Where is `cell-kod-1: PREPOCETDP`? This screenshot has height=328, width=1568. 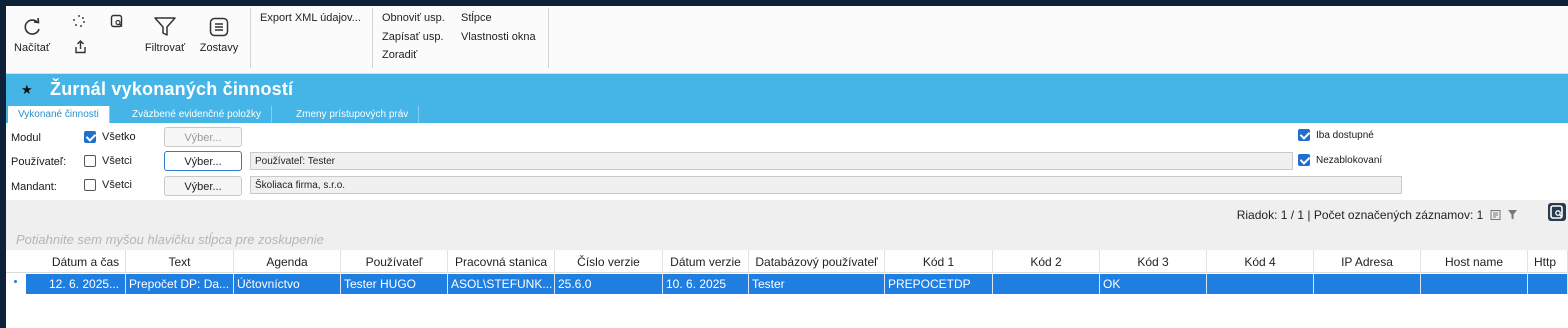 cell-kod-1: PREPOCETDP is located at coordinates (939, 284).